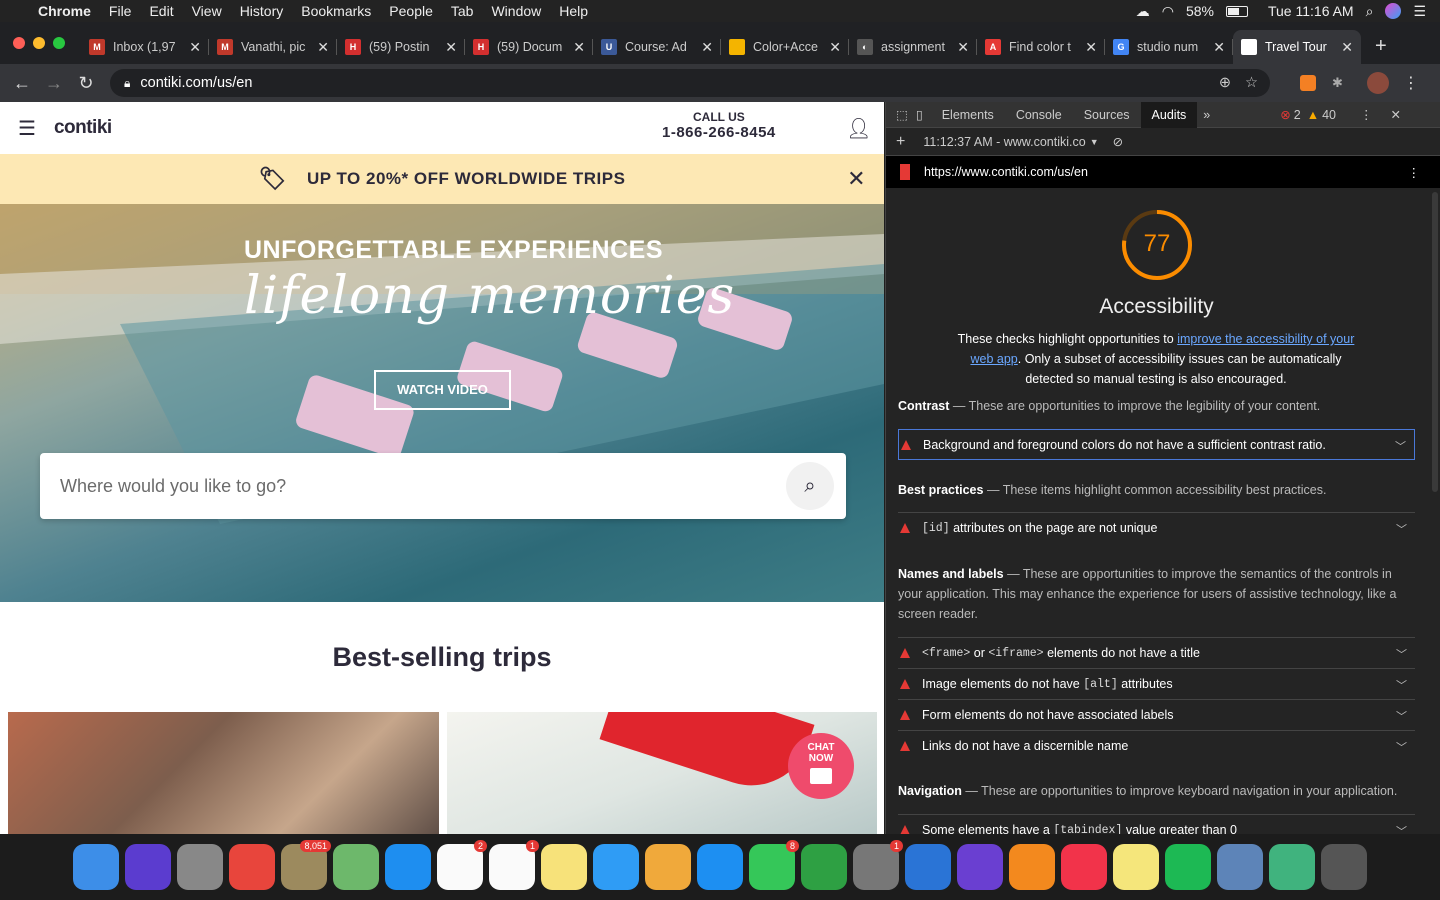  What do you see at coordinates (529, 47) in the screenshot?
I see `browser-tab: H (59) Docum ✕` at bounding box center [529, 47].